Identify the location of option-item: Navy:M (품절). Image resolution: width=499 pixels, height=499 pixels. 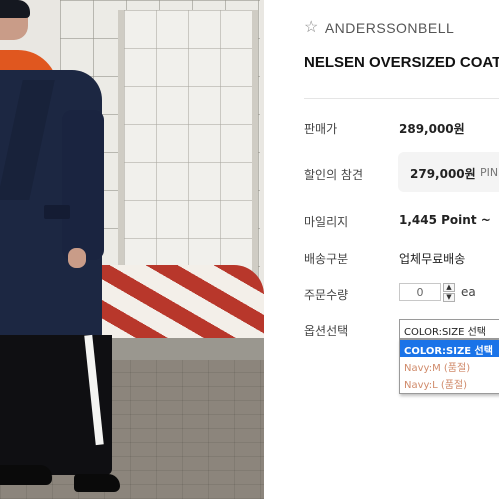
(449, 365).